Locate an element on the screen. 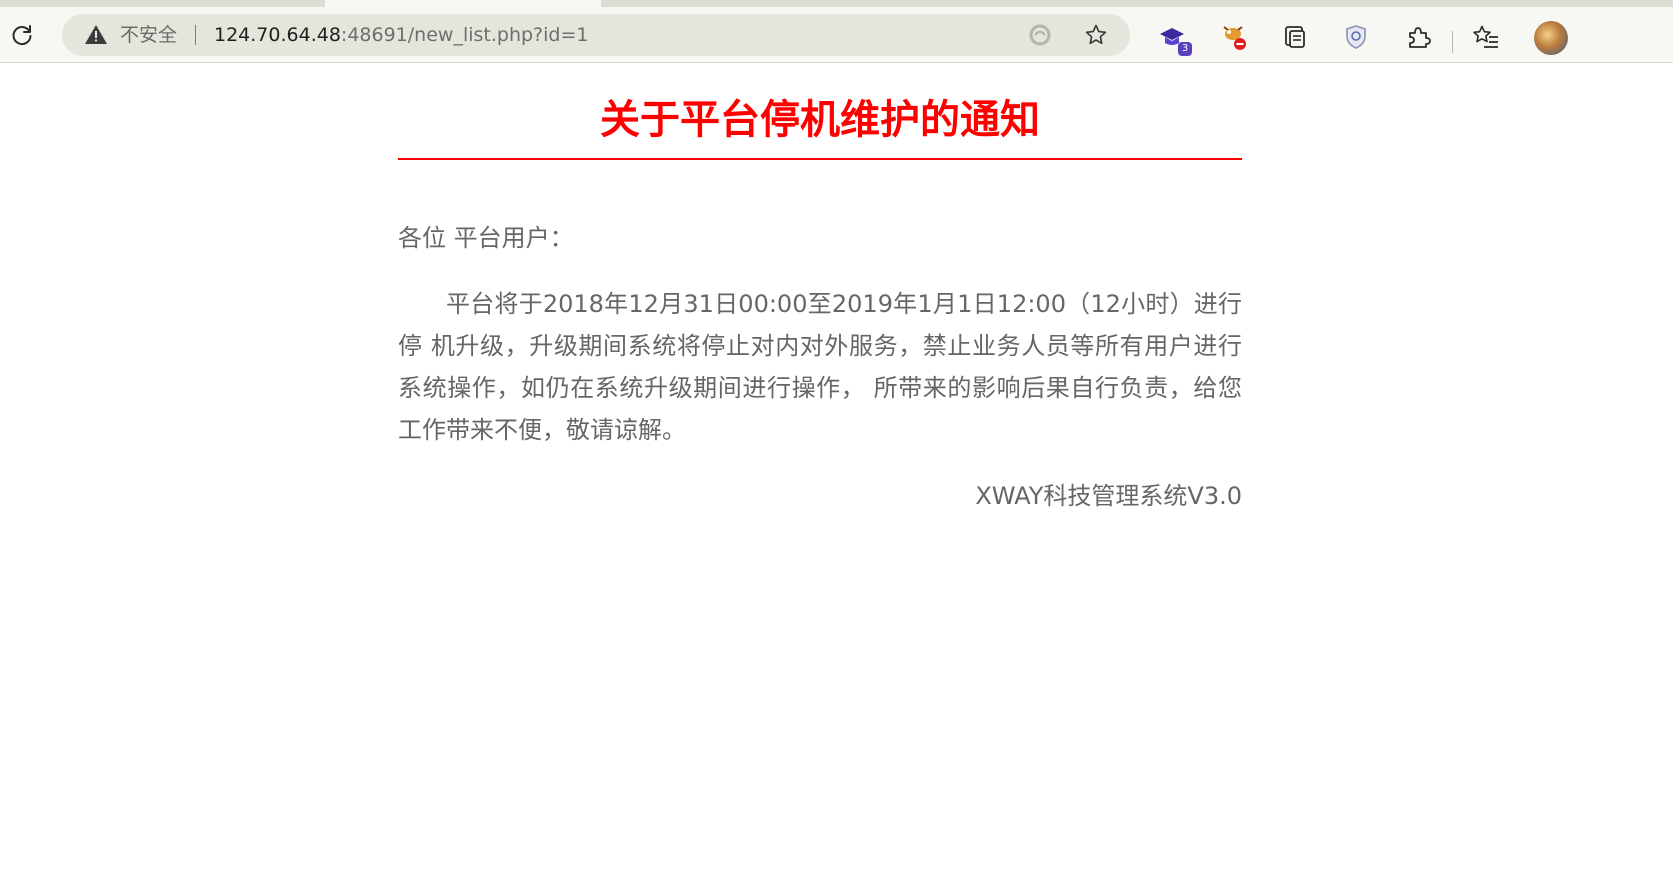  url-path: :48691/new_list.php?id=1 is located at coordinates (464, 35).